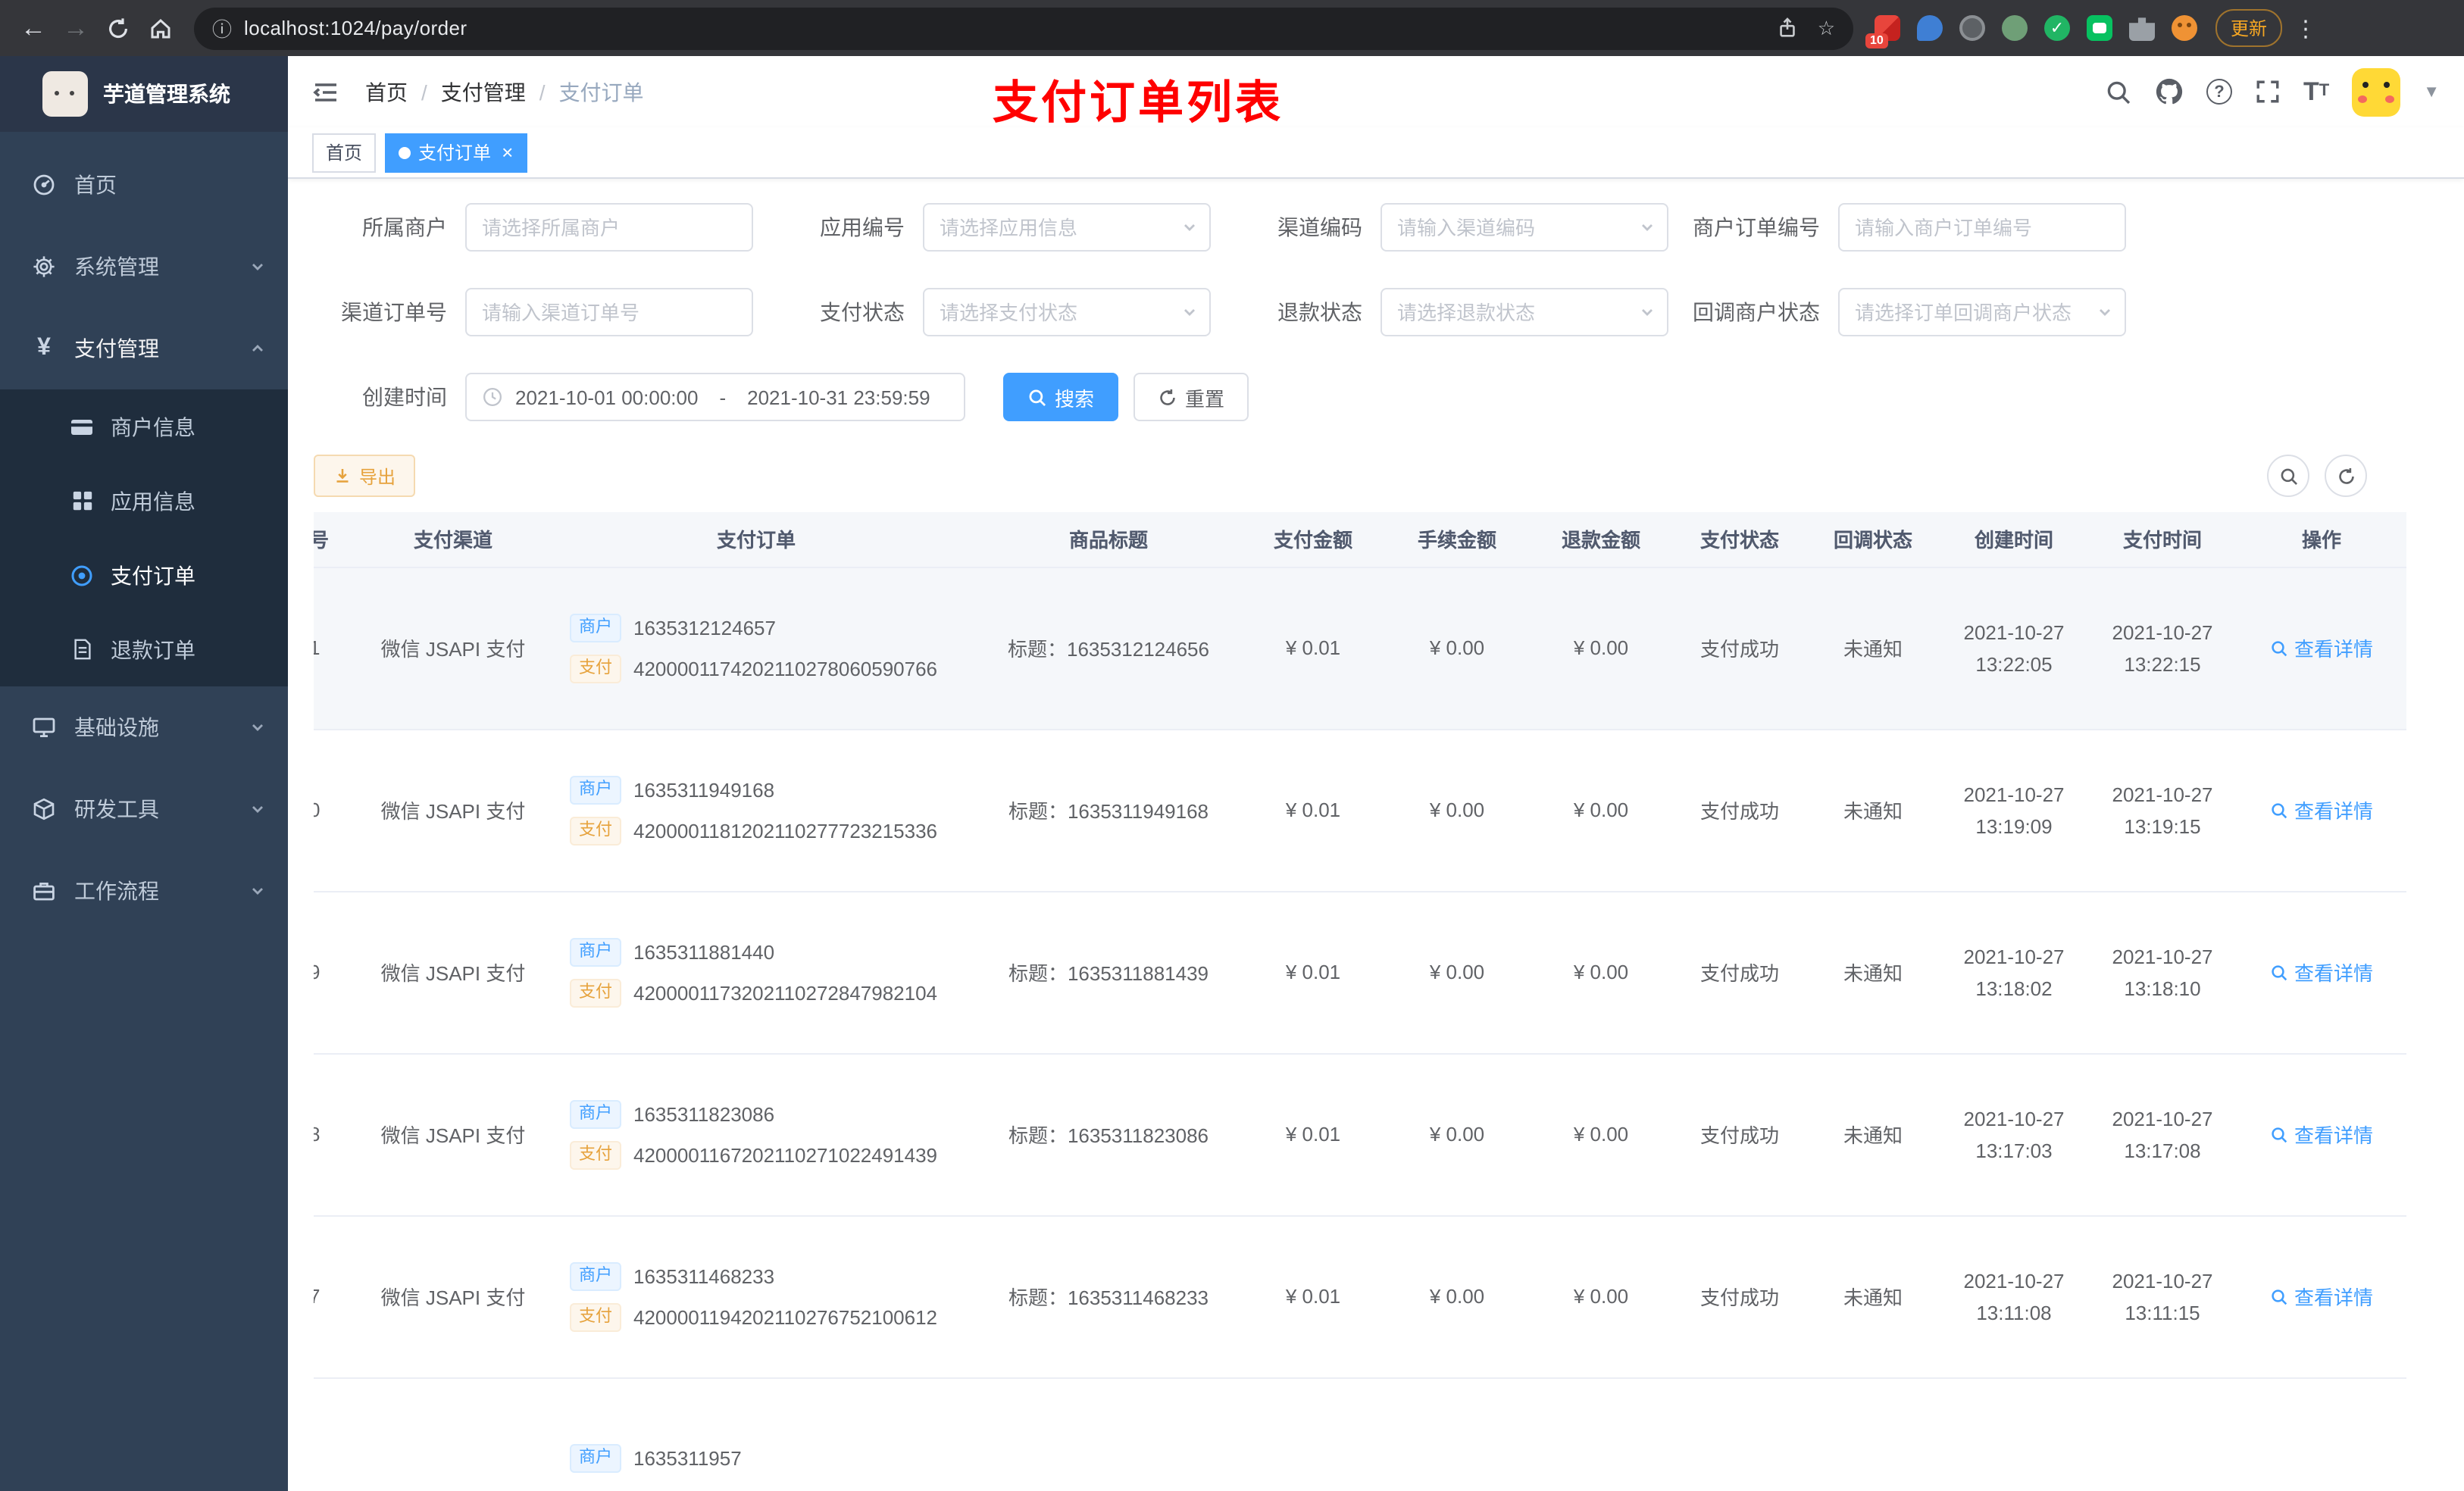 The image size is (2464, 1491). I want to click on fullscreen-icon, so click(2268, 92).